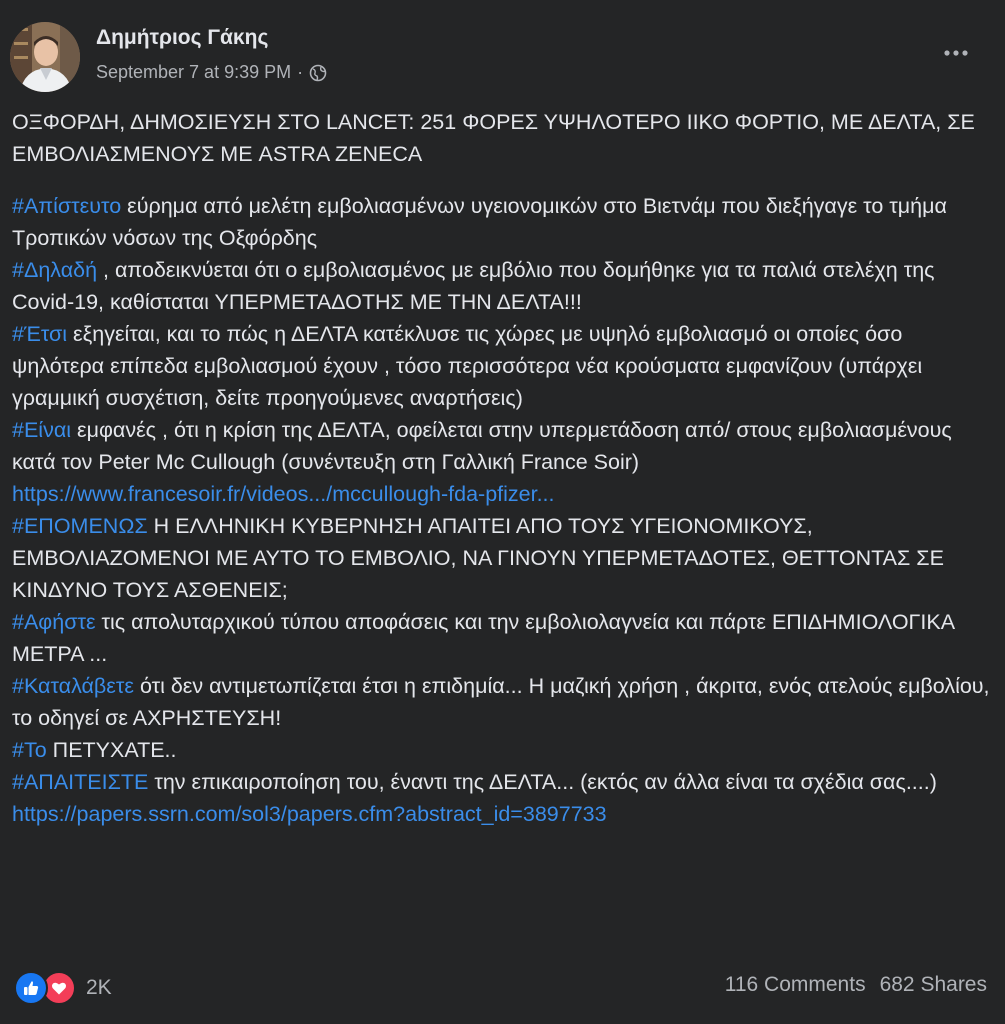  What do you see at coordinates (795, 985) in the screenshot?
I see `comments-count: 116 Comments` at bounding box center [795, 985].